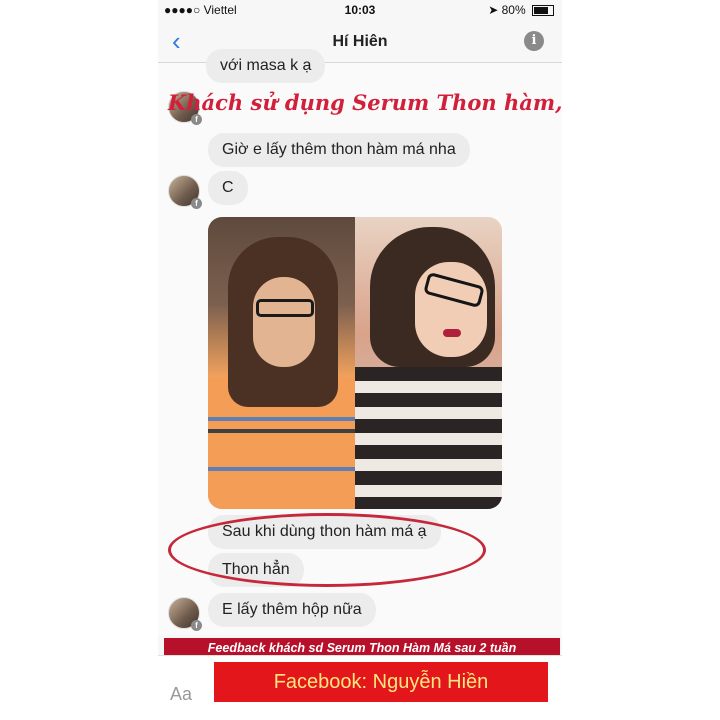 The height and width of the screenshot is (720, 720). I want to click on photo-after, so click(428, 363).